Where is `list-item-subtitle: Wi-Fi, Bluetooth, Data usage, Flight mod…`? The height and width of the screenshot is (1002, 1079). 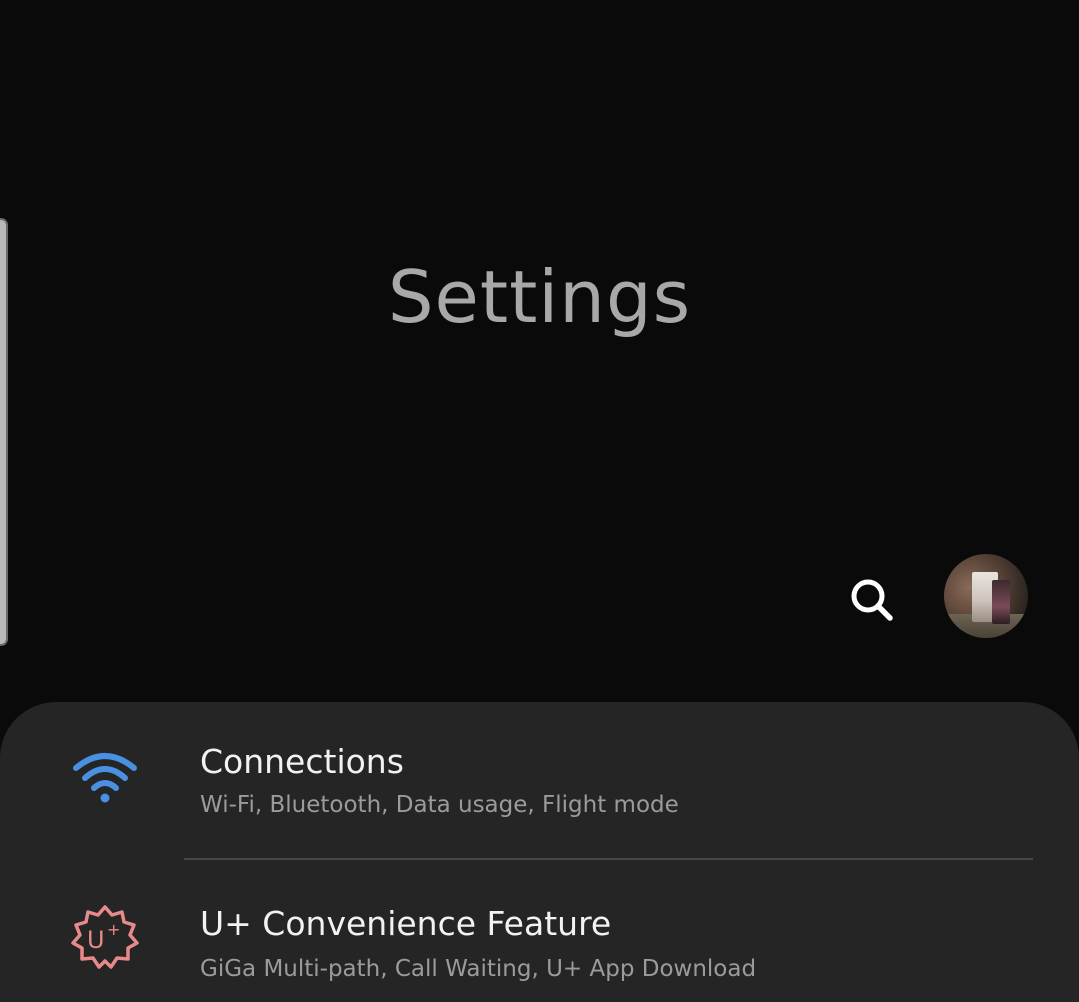
list-item-subtitle: Wi-Fi, Bluetooth, Data usage, Flight mod… is located at coordinates (439, 805).